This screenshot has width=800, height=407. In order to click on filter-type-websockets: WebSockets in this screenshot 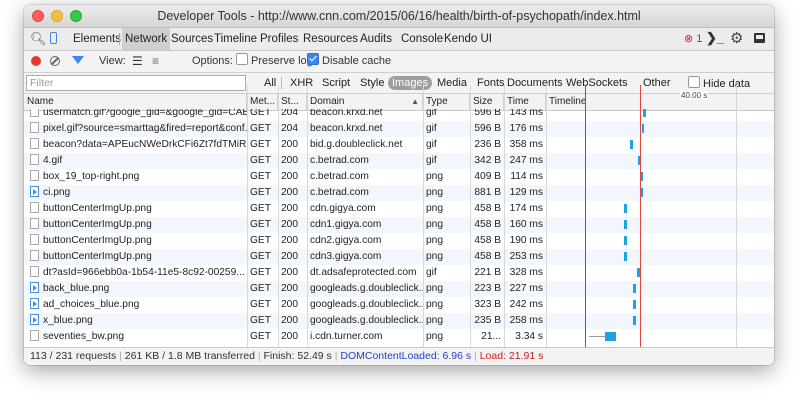, I will do `click(597, 83)`.